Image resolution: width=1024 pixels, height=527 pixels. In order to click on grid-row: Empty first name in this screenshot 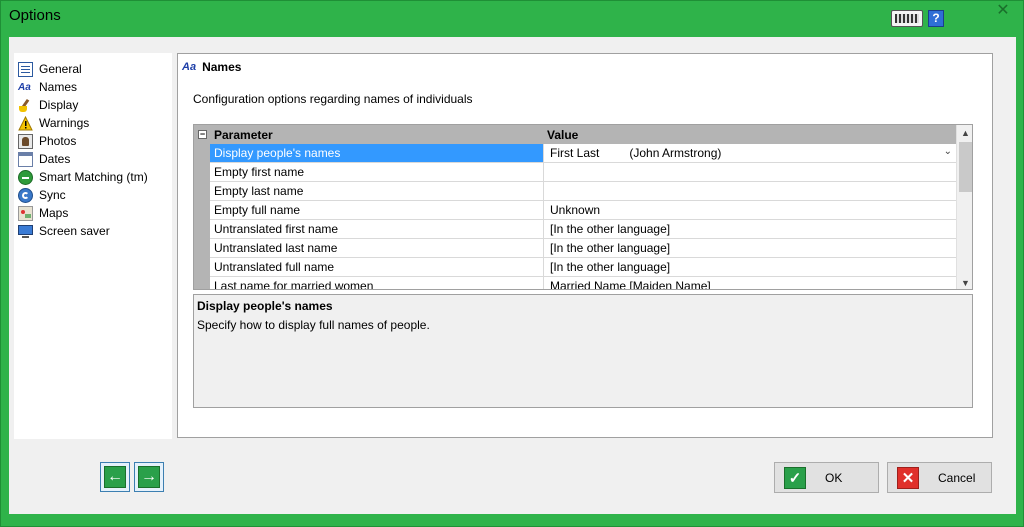, I will do `click(583, 172)`.